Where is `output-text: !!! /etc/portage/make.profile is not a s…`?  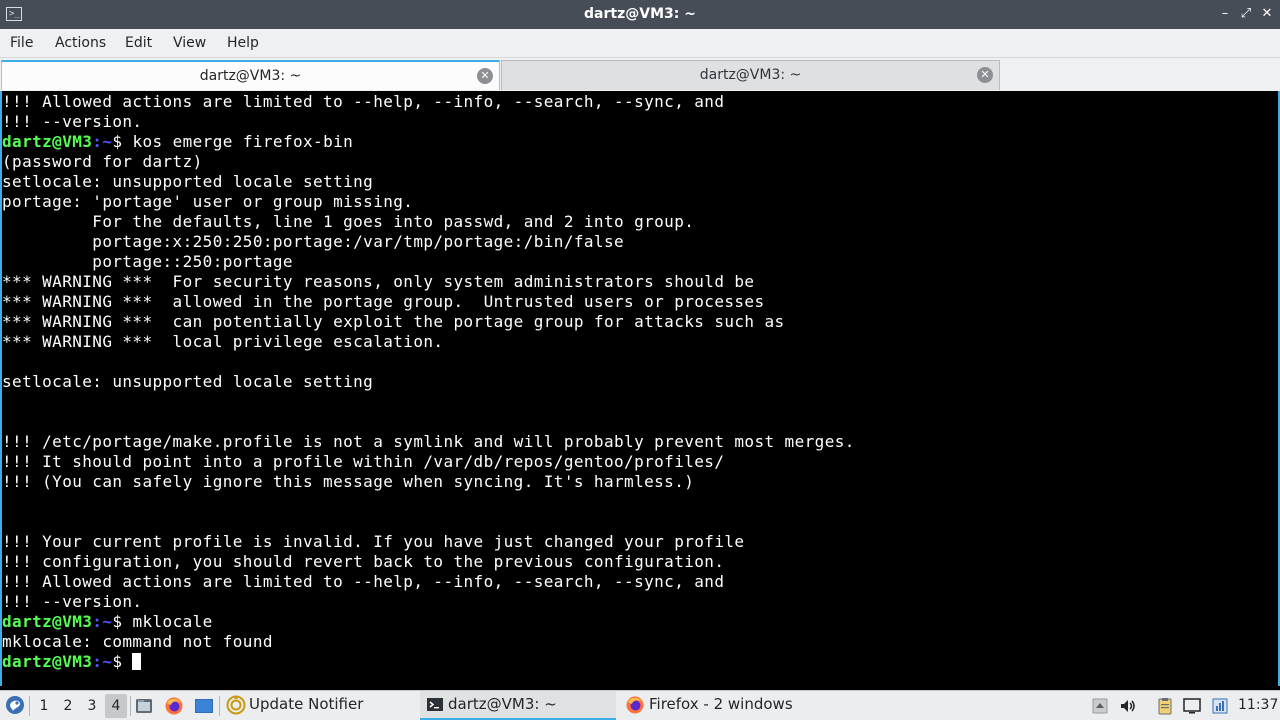
output-text: !!! /etc/portage/make.profile is not a s… is located at coordinates (428, 441).